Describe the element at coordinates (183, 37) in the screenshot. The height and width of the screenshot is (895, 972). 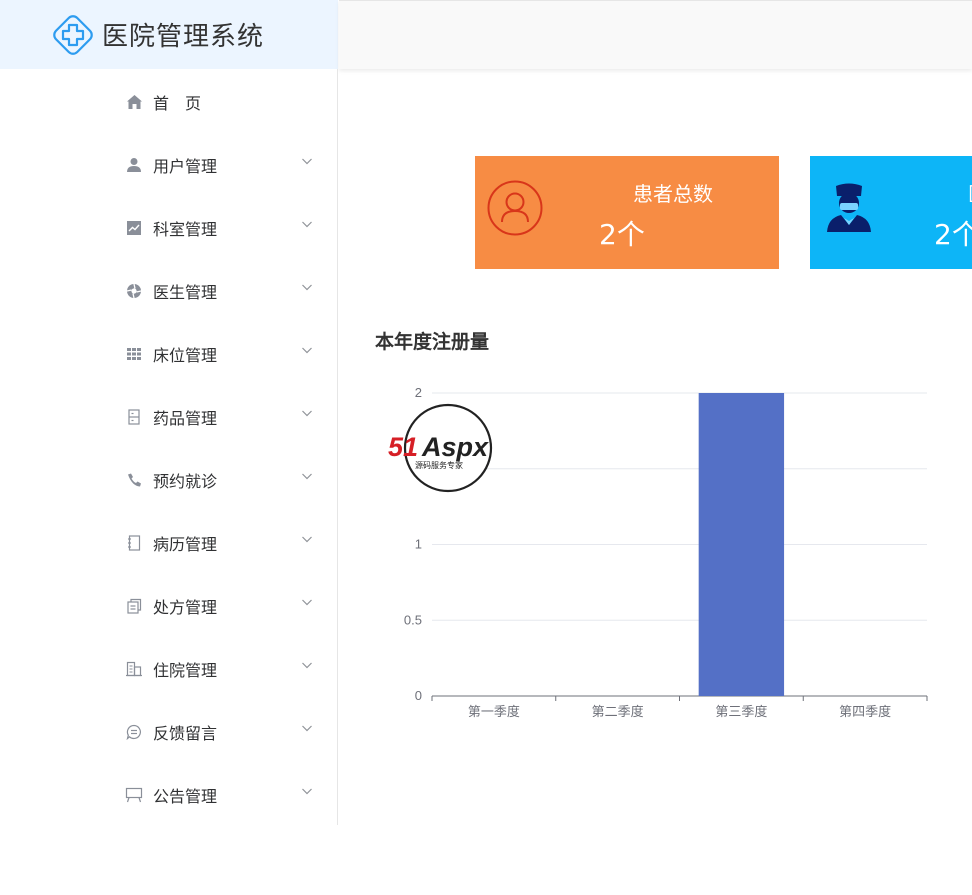
I see `app-title: 医院管理系统` at that location.